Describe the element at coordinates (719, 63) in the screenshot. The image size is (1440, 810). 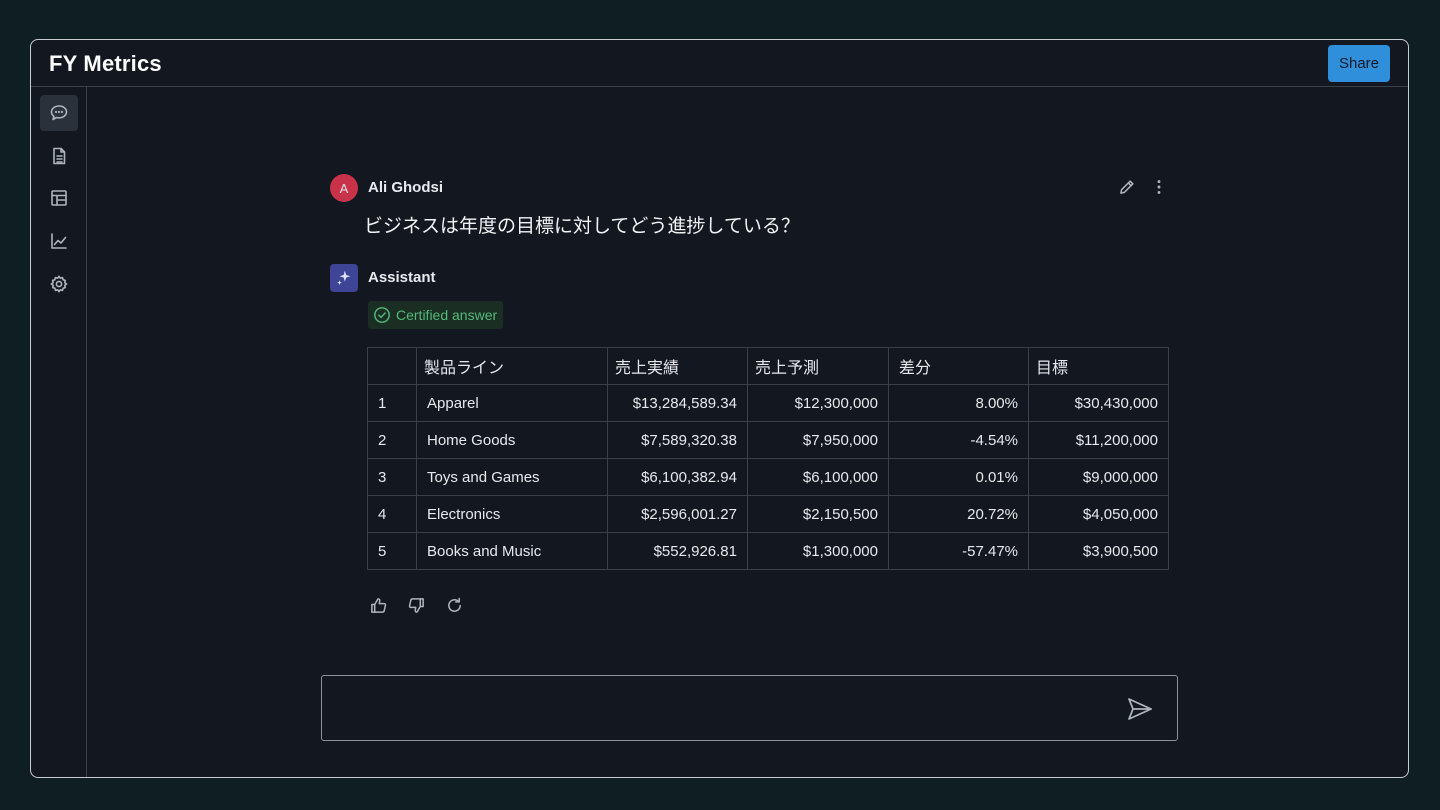
I see `title-bar: FY Metrics Share` at that location.